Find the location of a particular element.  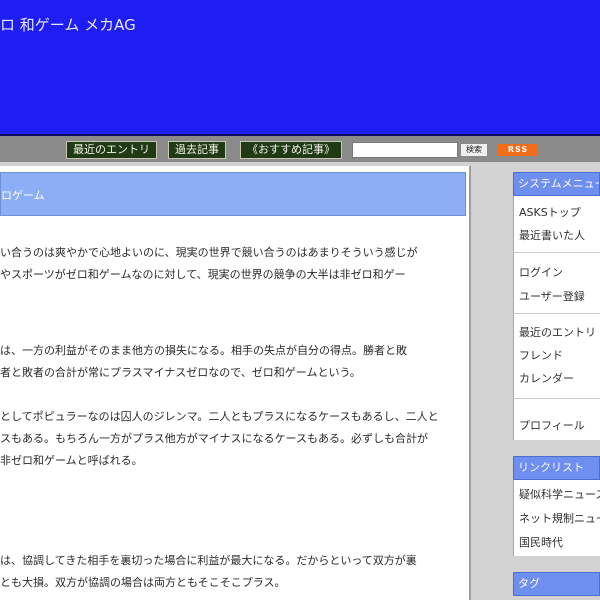

site-title: ロ 和ゲーム メカAG is located at coordinates (68, 24).